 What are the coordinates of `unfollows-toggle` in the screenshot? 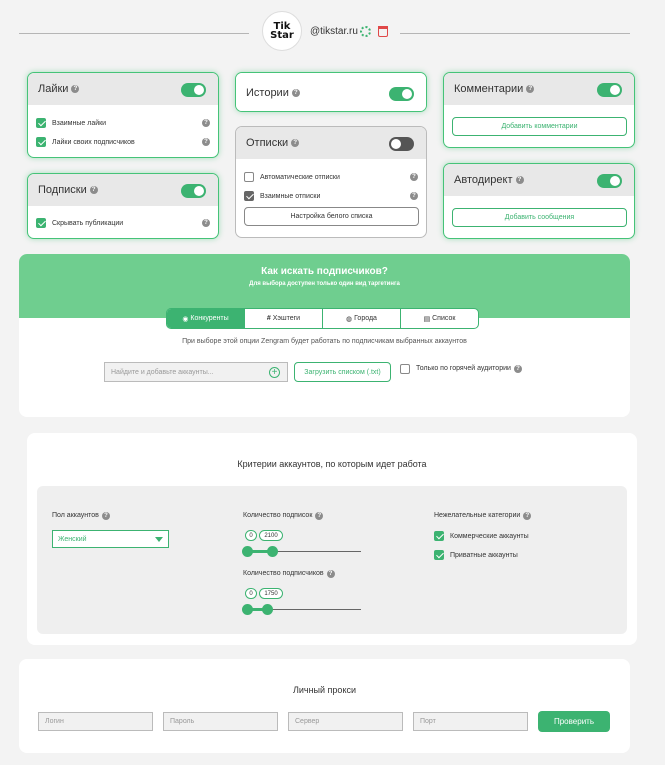 It's located at (401, 144).